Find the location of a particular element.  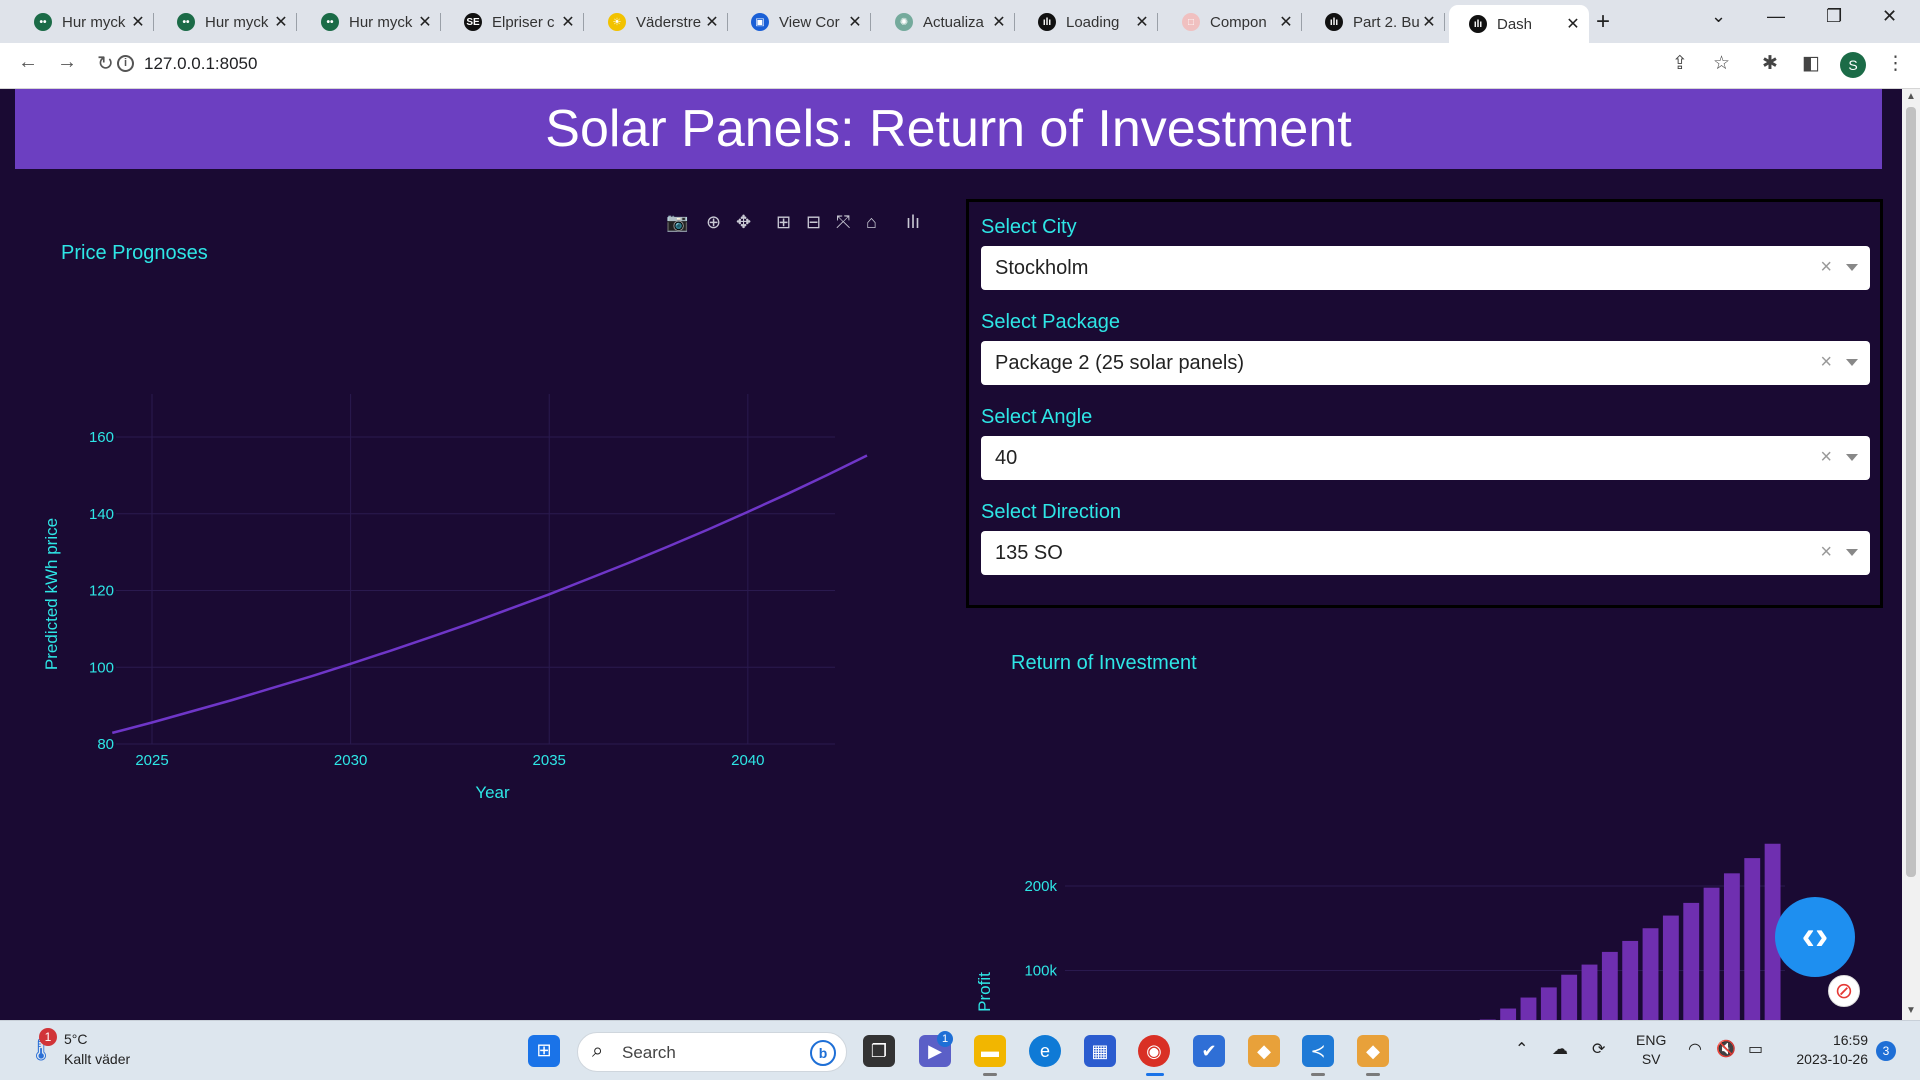

clock: 16:59 2023-10-26 is located at coordinates (1828, 1050).